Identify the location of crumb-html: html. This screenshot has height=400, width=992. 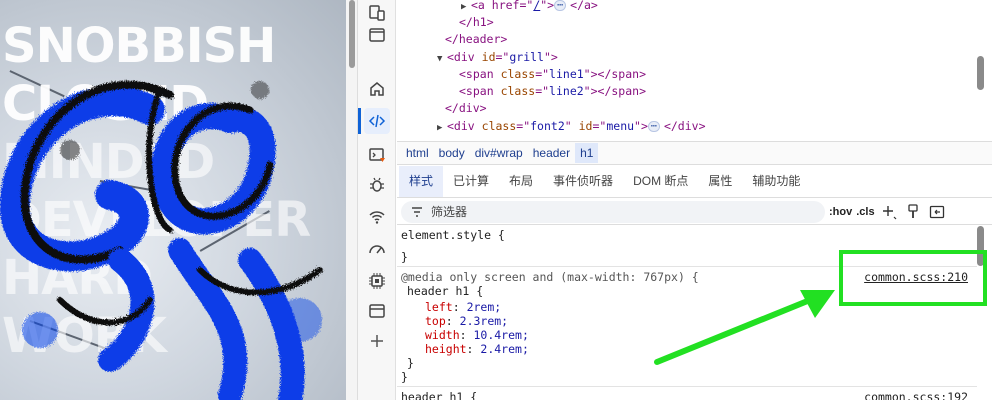
(417, 153).